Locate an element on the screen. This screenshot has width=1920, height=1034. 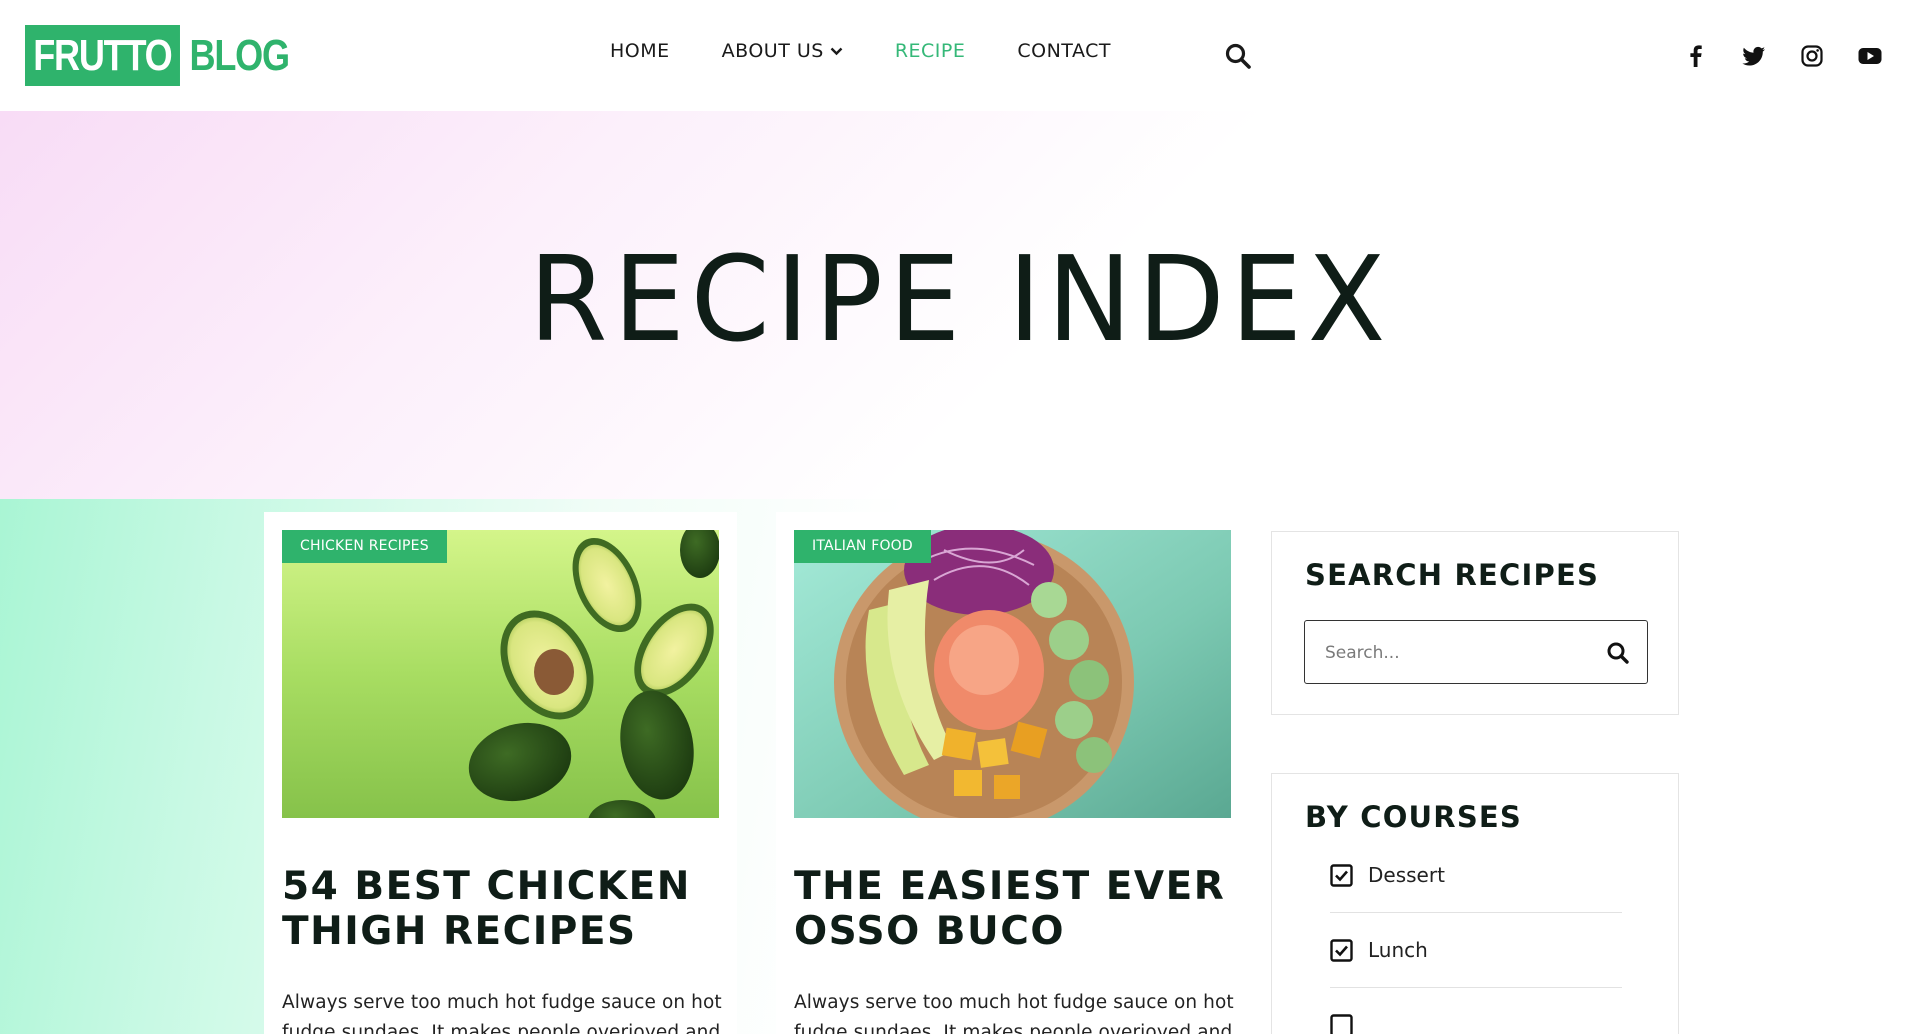
course-item-dessert: Dessert is located at coordinates (1476, 875).